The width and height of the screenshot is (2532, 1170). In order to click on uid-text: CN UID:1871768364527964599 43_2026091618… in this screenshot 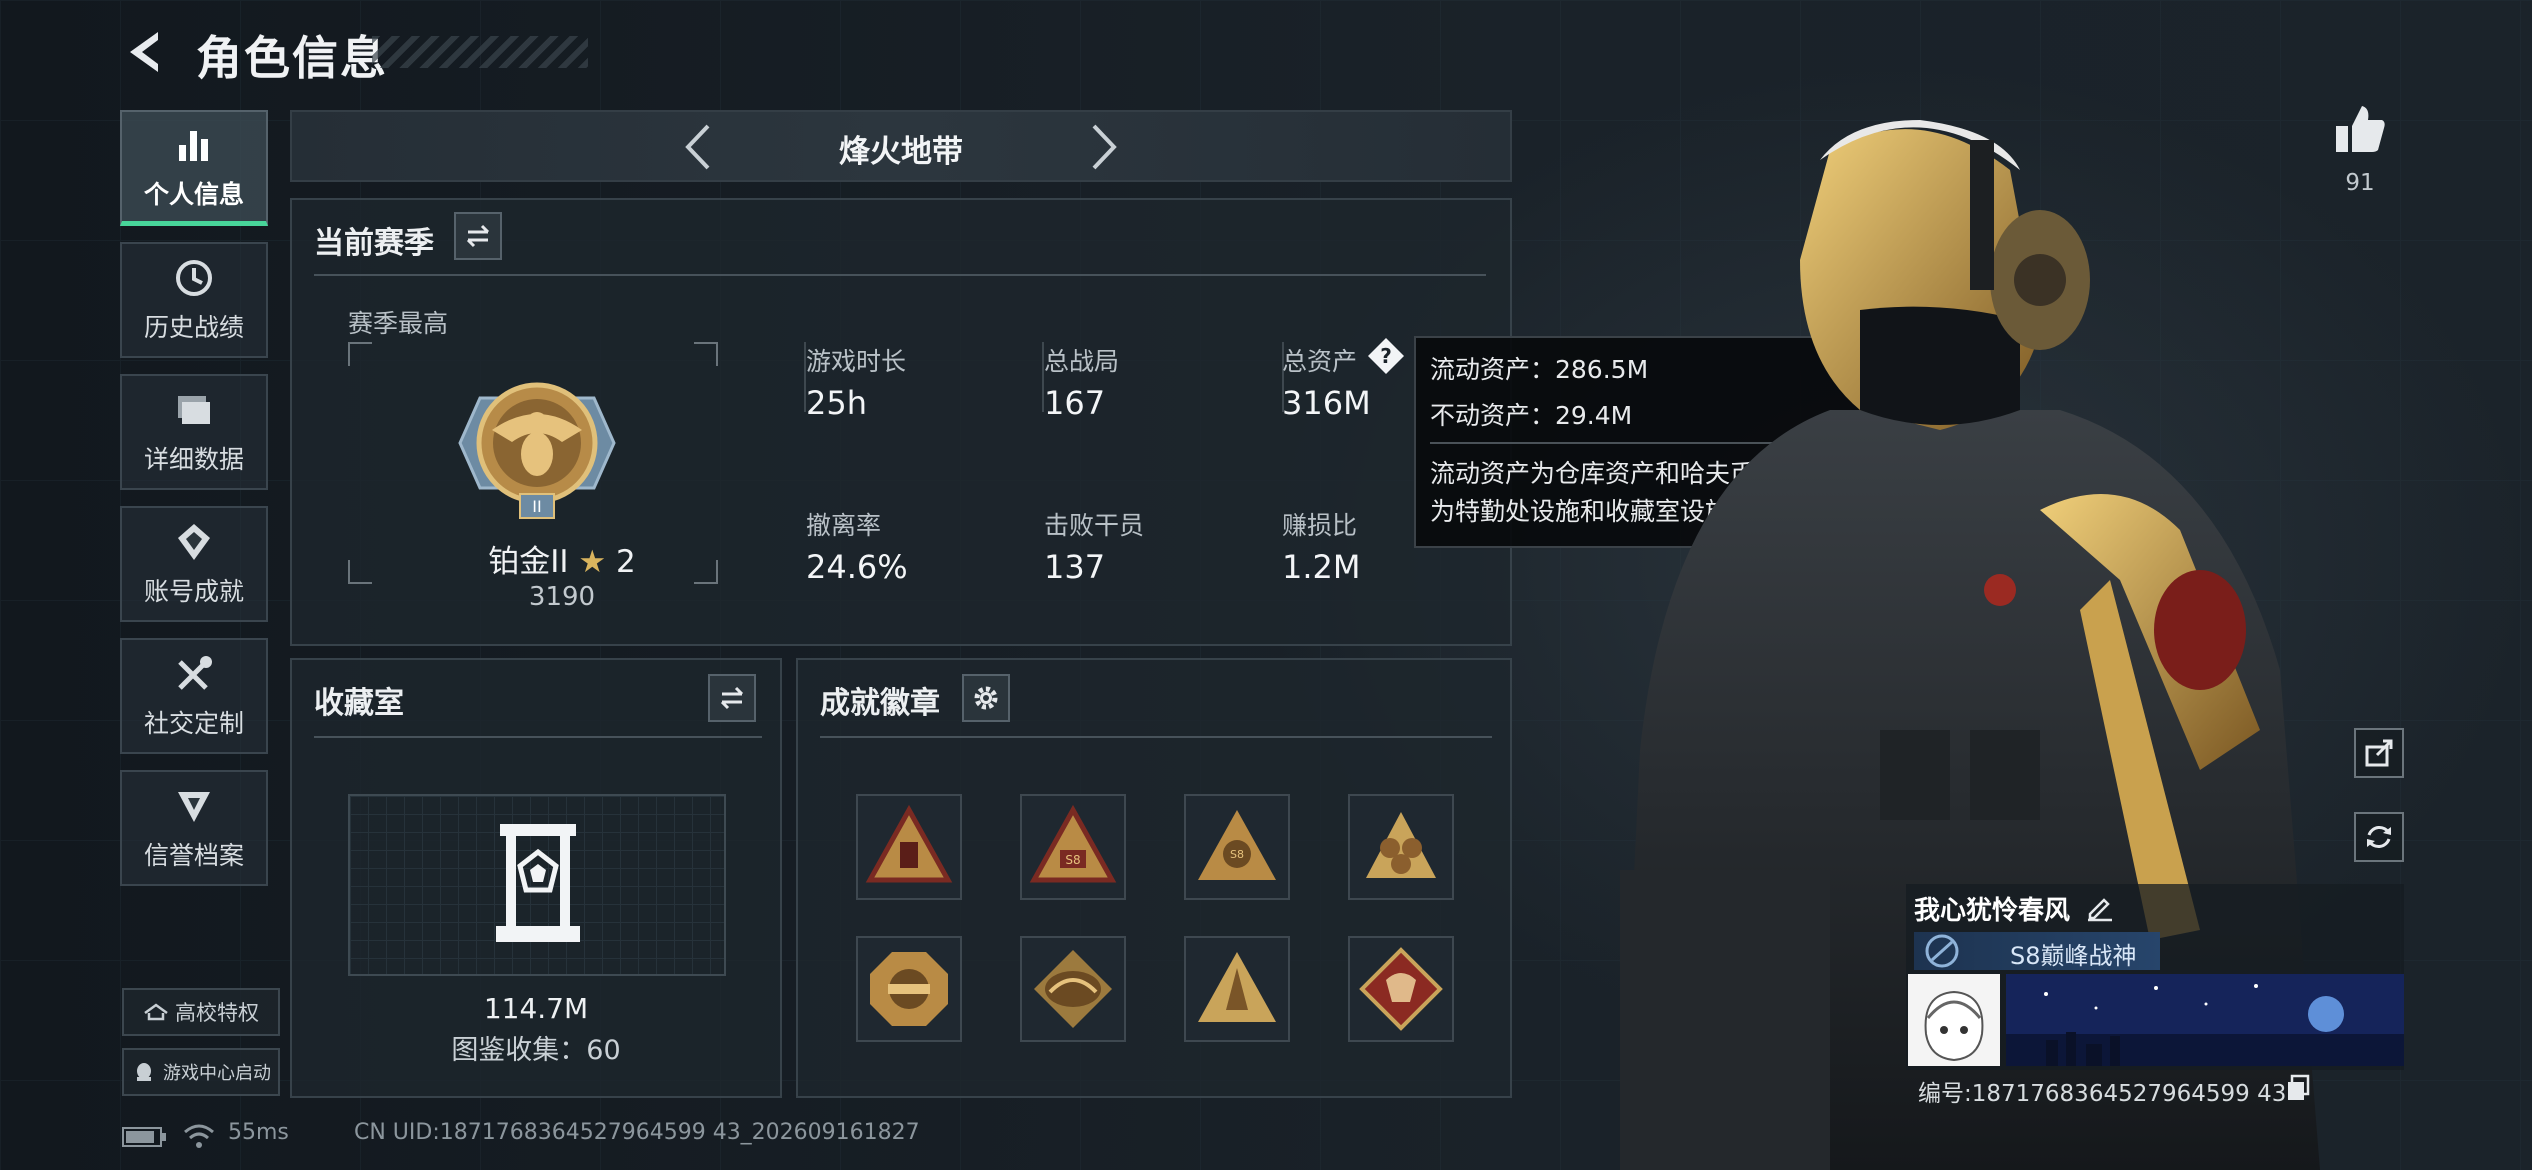, I will do `click(637, 1132)`.